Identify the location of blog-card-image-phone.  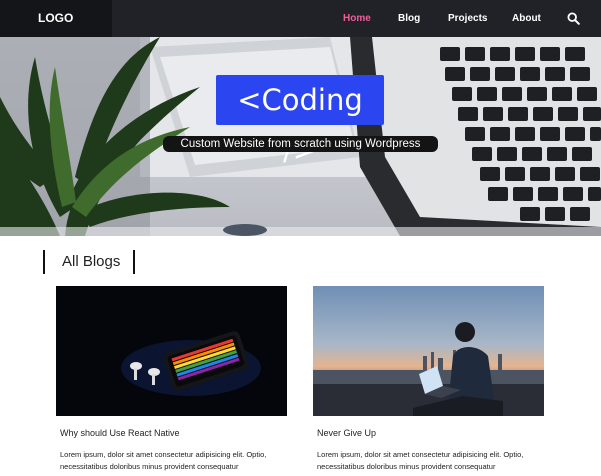
(171, 351).